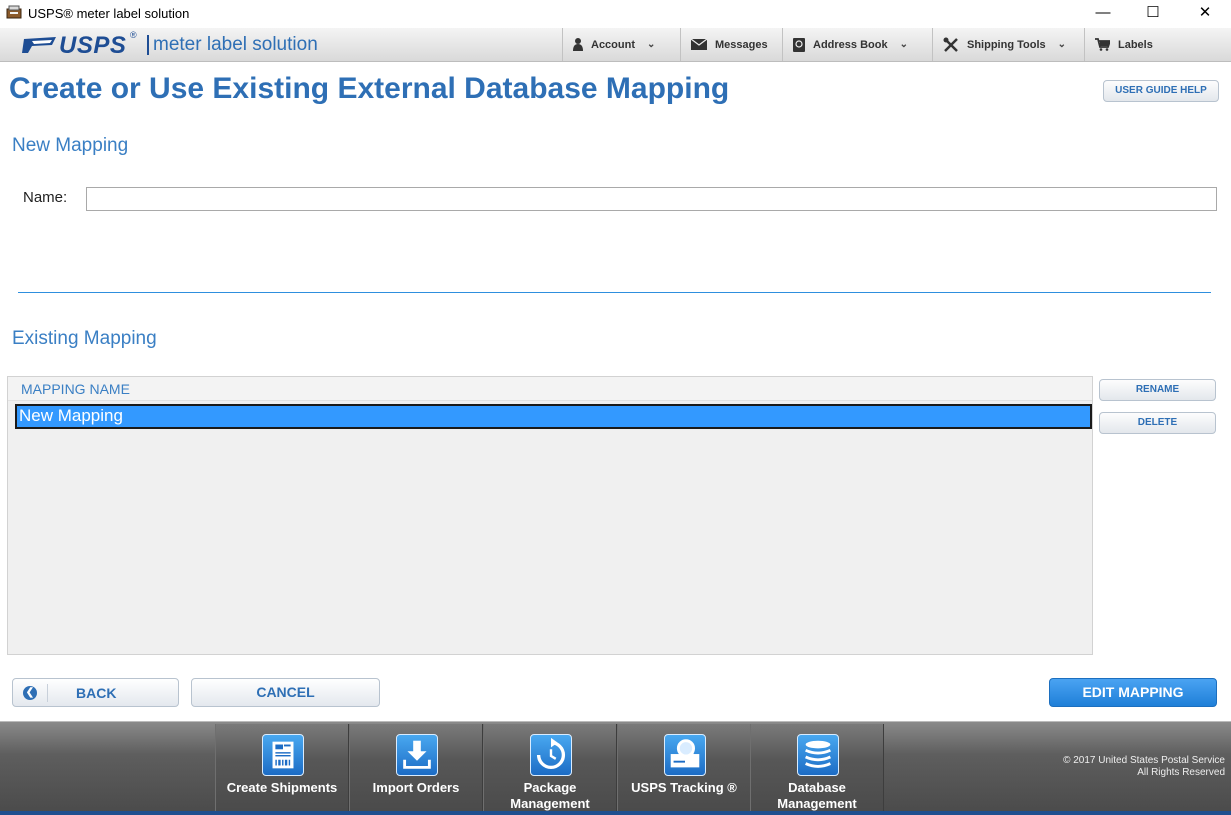 The height and width of the screenshot is (815, 1231). I want to click on section-divider, so click(614, 292).